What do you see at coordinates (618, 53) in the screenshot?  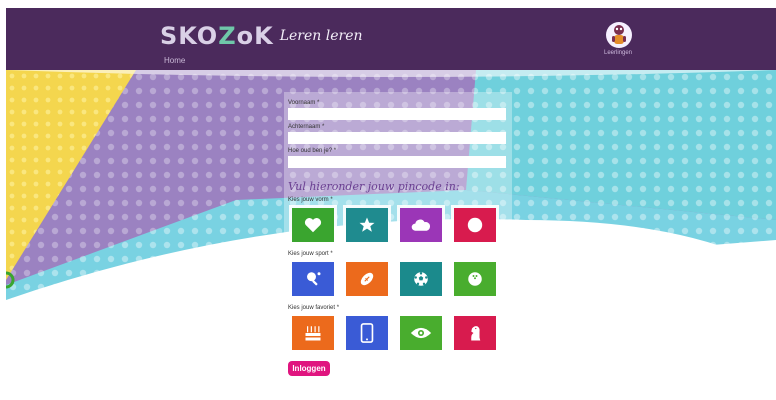 I see `avatar-caption: Leerlingen` at bounding box center [618, 53].